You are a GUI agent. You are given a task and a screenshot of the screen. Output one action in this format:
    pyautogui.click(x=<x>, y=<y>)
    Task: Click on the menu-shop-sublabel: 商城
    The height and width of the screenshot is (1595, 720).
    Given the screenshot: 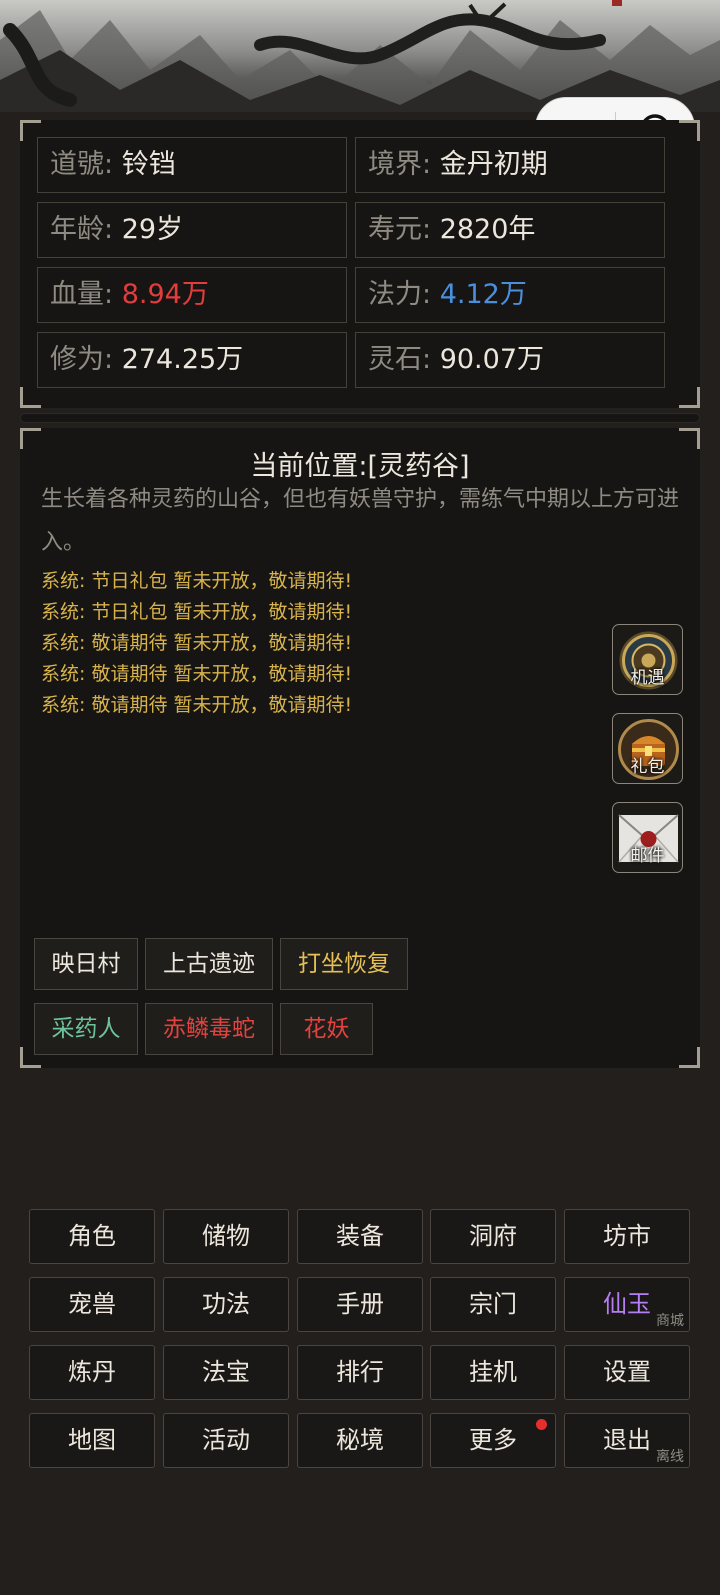 What is the action you would take?
    pyautogui.click(x=670, y=1321)
    